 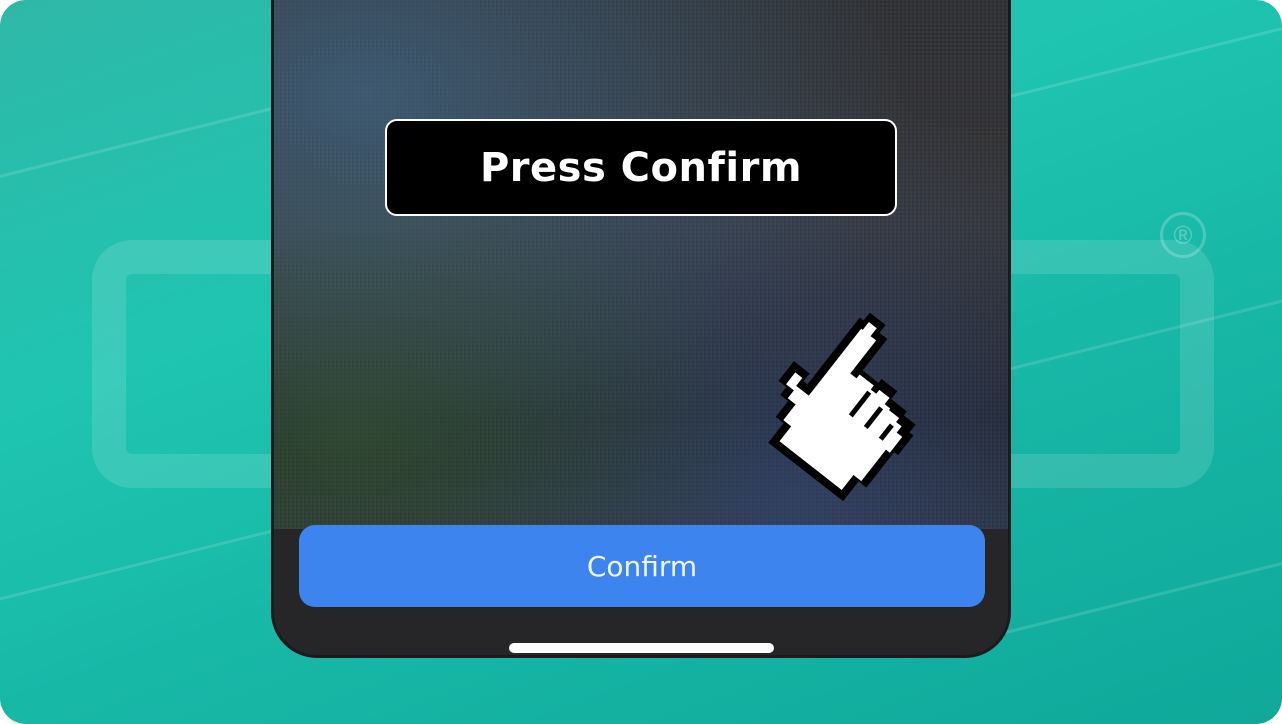 What do you see at coordinates (1183, 235) in the screenshot?
I see `registered-mark: ®` at bounding box center [1183, 235].